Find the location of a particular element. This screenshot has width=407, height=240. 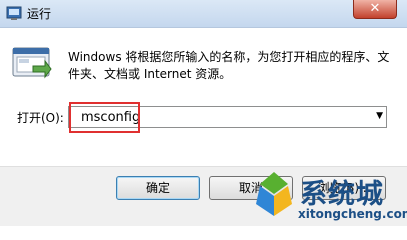

title-bar: 运行 ✕ is located at coordinates (203, 13).